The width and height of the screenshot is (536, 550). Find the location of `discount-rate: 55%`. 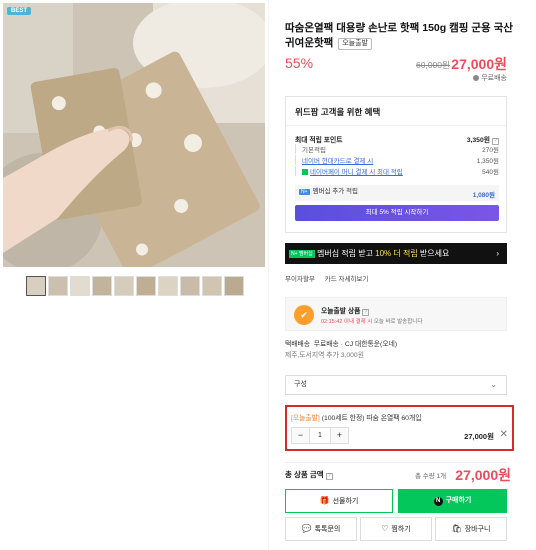

discount-rate: 55% is located at coordinates (299, 63).